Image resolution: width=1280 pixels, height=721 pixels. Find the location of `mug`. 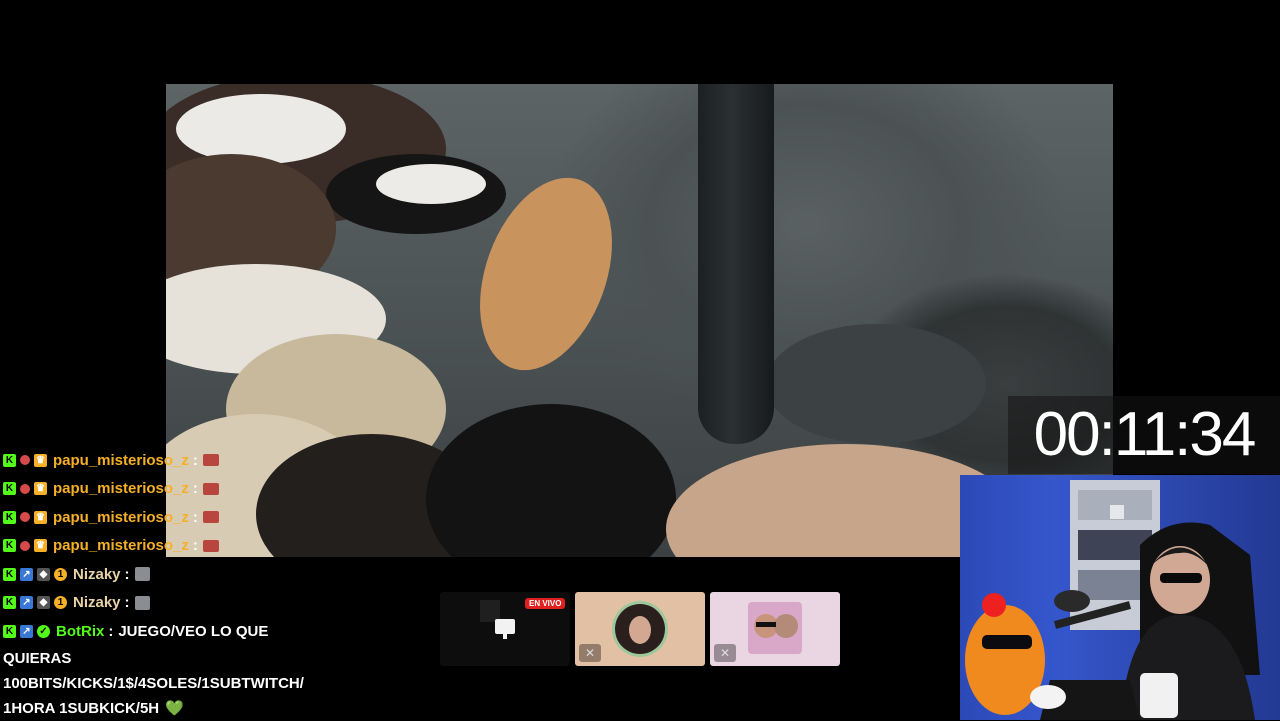

mug is located at coordinates (1159, 695).